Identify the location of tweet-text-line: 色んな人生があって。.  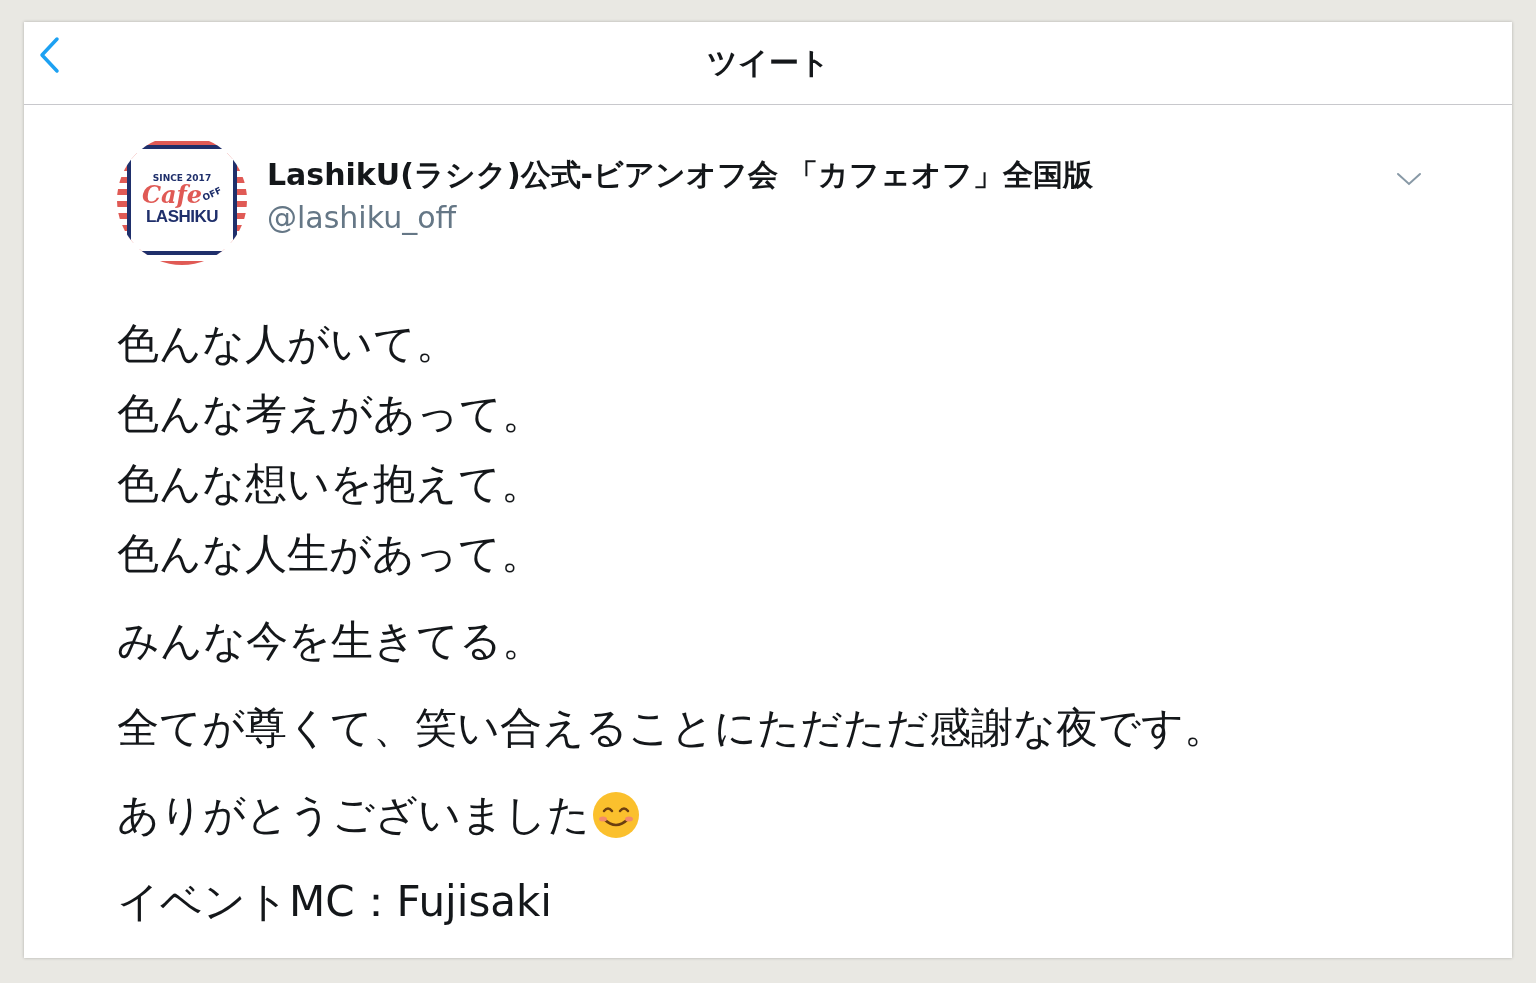
(330, 554).